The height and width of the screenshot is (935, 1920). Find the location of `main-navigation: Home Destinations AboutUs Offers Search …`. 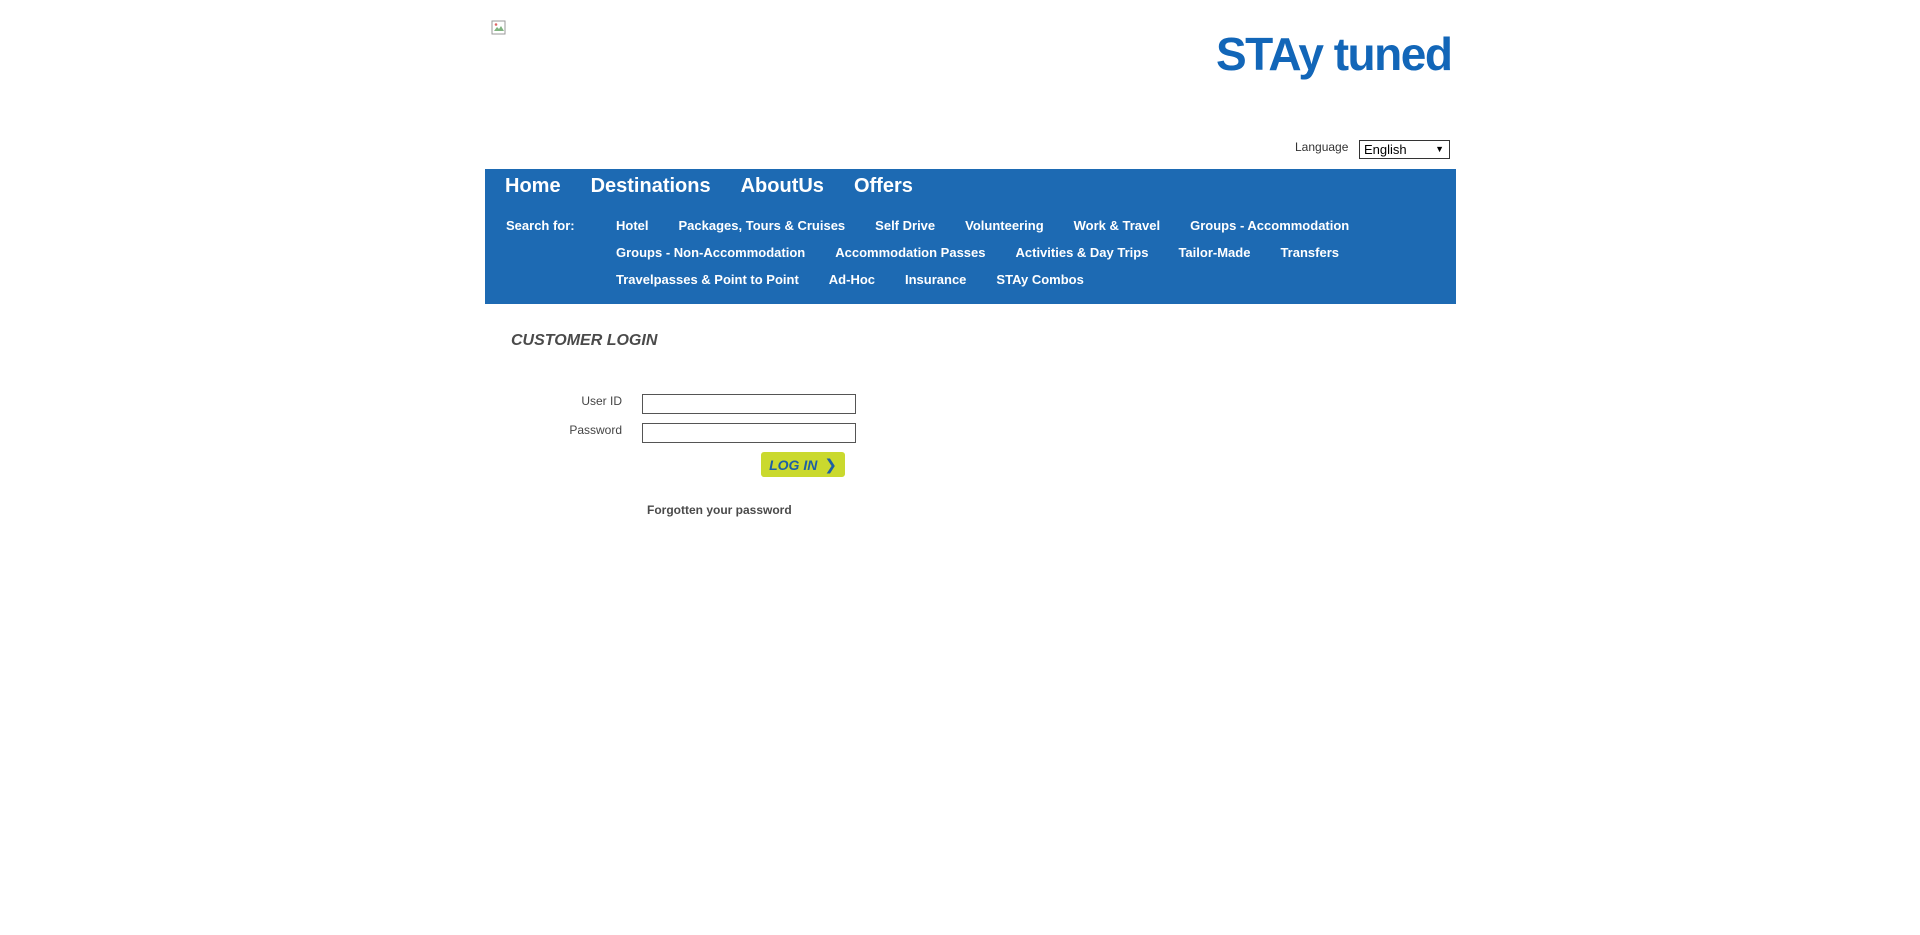

main-navigation: Home Destinations AboutUs Offers Search … is located at coordinates (970, 236).